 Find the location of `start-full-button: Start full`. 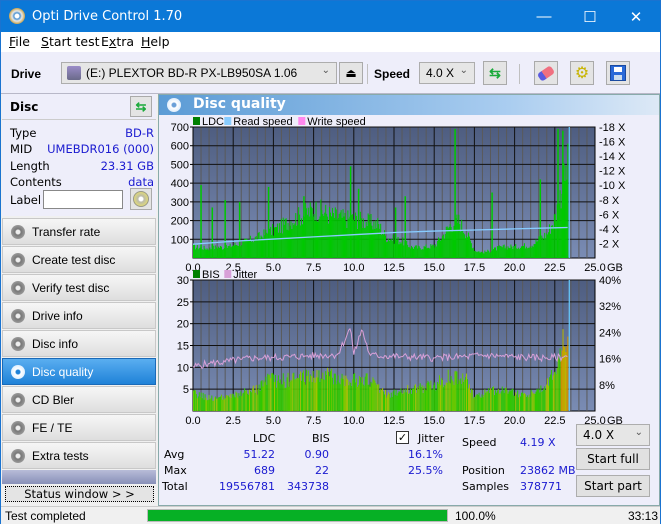

start-full-button: Start full is located at coordinates (613, 459).